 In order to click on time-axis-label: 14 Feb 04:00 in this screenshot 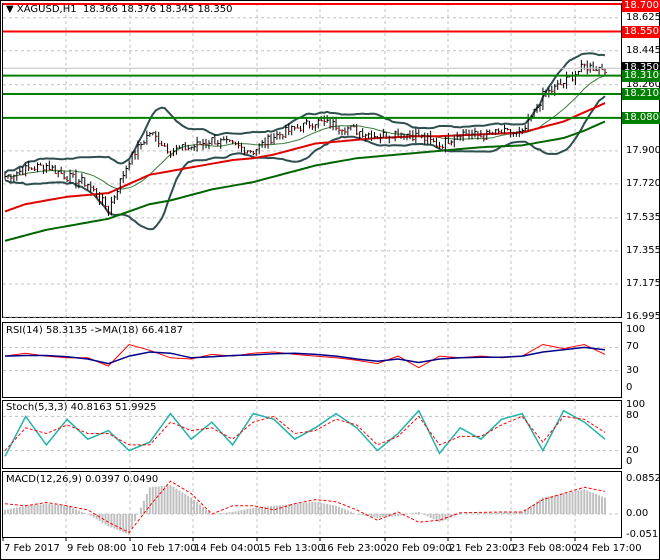, I will do `click(227, 548)`.